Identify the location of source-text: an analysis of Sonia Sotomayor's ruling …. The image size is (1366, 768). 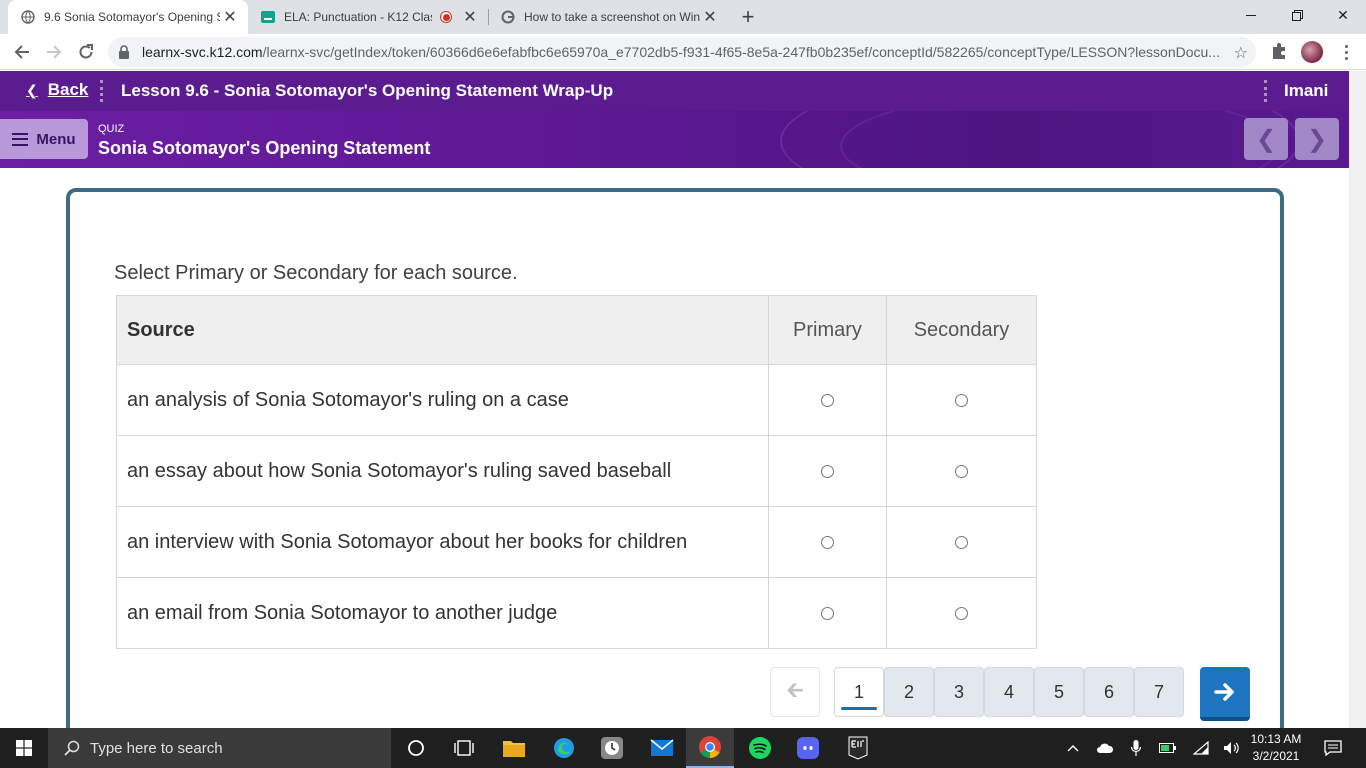
(442, 400).